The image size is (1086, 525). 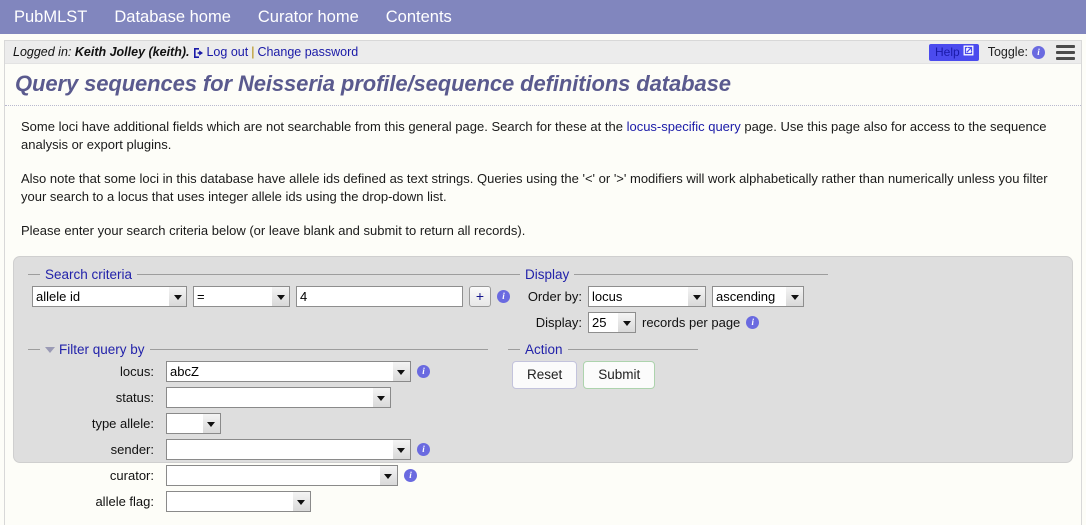 What do you see at coordinates (558, 322) in the screenshot?
I see `display-label: Display:` at bounding box center [558, 322].